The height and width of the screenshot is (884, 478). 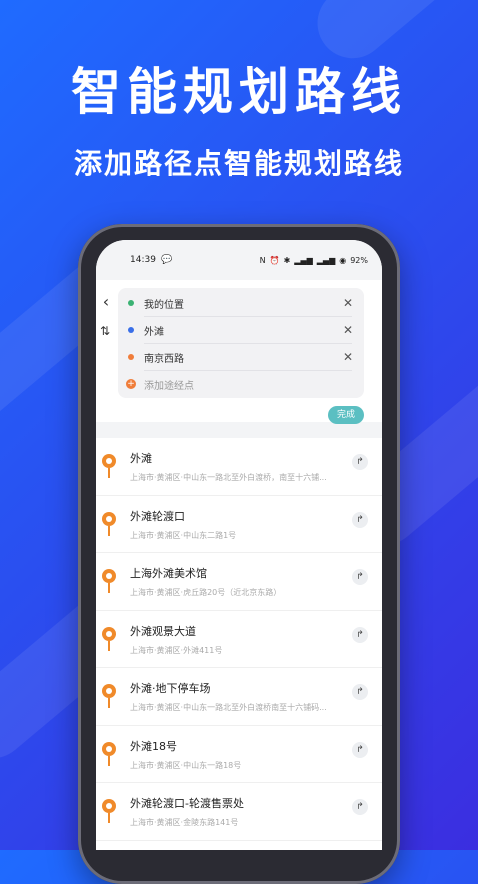 What do you see at coordinates (343, 260) in the screenshot?
I see `battery-icon: ◉` at bounding box center [343, 260].